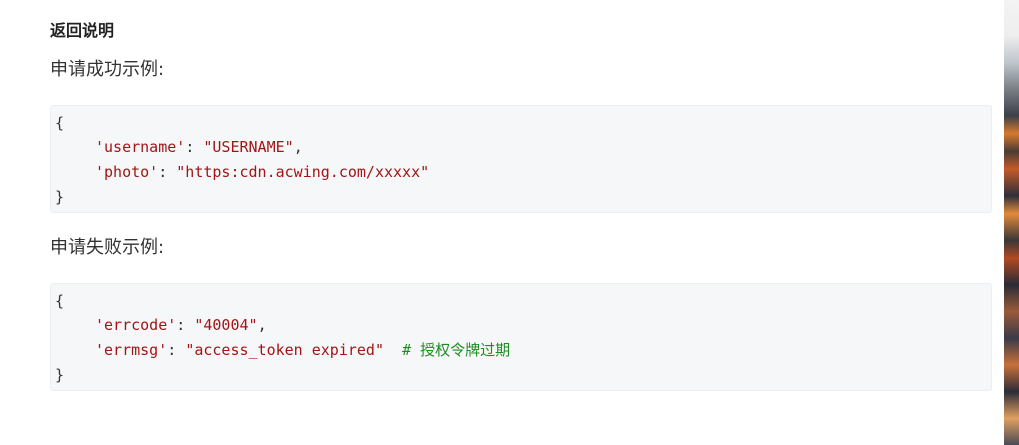 The width and height of the screenshot is (1019, 445). Describe the element at coordinates (1011, 222) in the screenshot. I see `background-image-strip` at that location.